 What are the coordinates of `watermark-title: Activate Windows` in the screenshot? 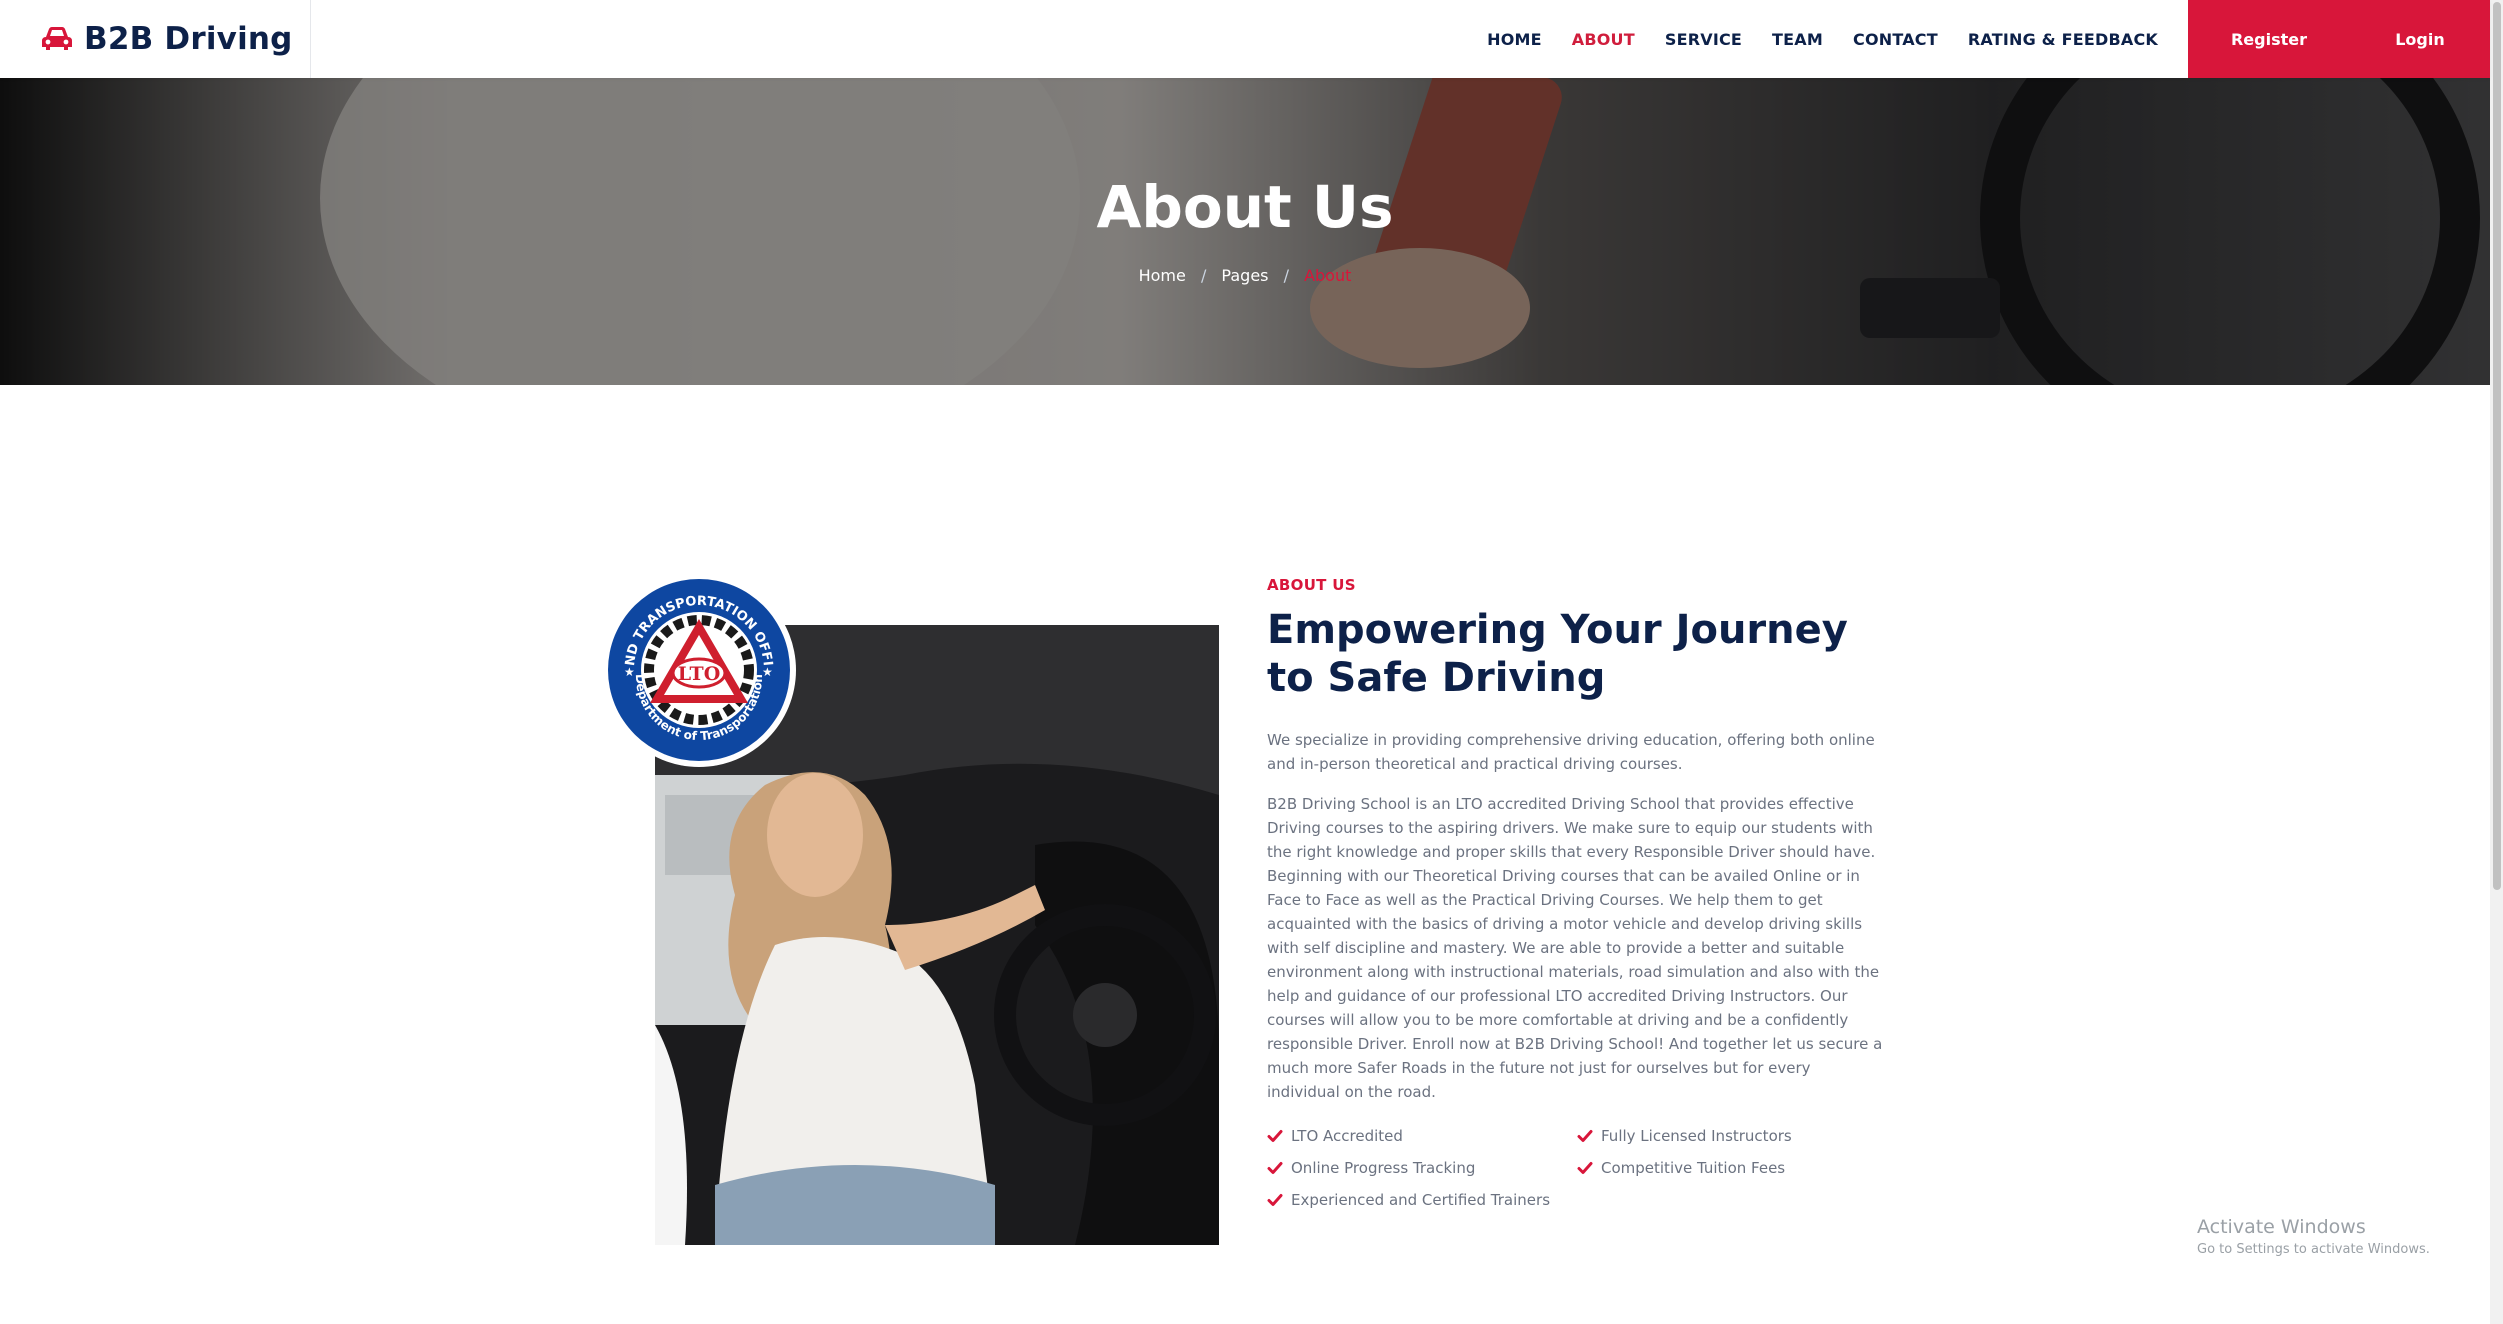 It's located at (2281, 1227).